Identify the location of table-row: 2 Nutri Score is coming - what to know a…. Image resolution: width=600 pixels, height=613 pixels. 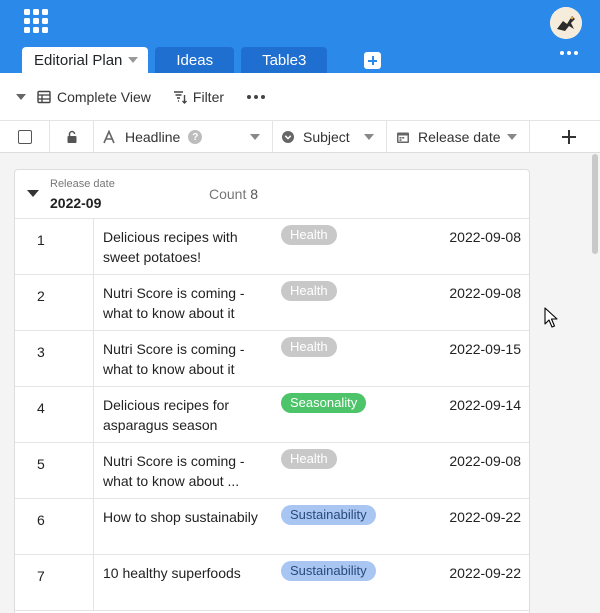
(272, 303).